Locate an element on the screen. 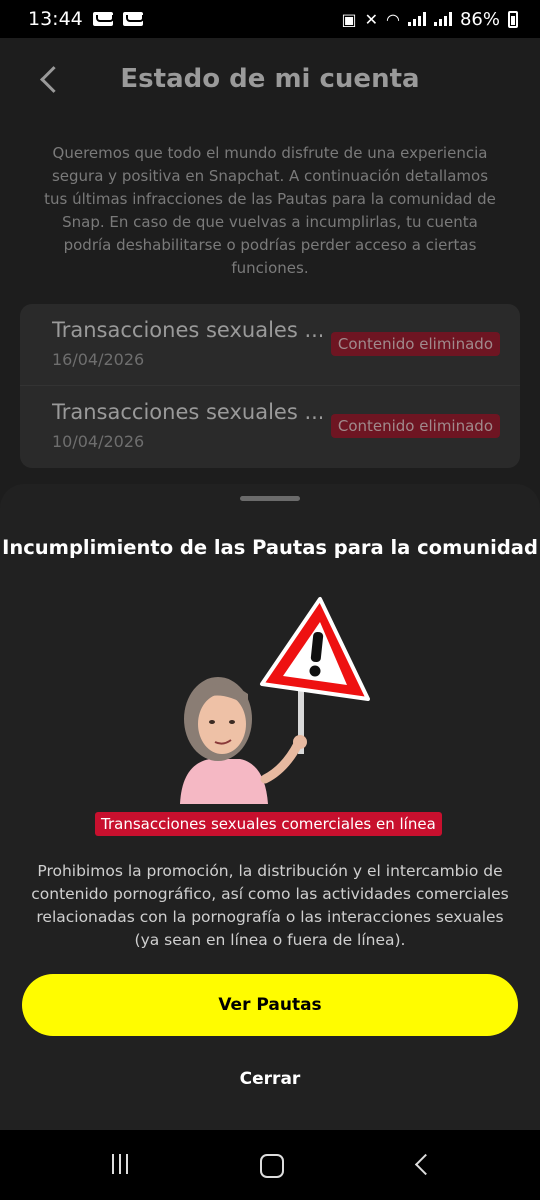  header: Estado de mi cuenta is located at coordinates (270, 79).